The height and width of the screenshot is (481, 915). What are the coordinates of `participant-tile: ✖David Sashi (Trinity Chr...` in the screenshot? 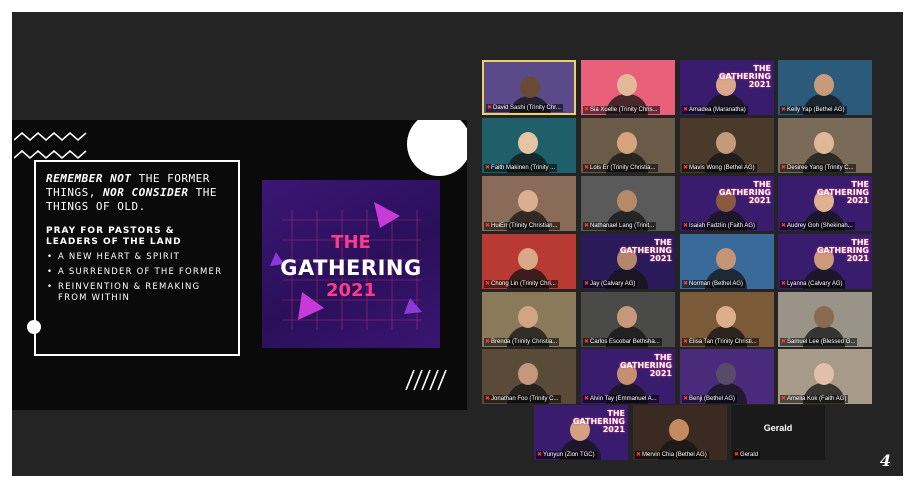 It's located at (529, 87).